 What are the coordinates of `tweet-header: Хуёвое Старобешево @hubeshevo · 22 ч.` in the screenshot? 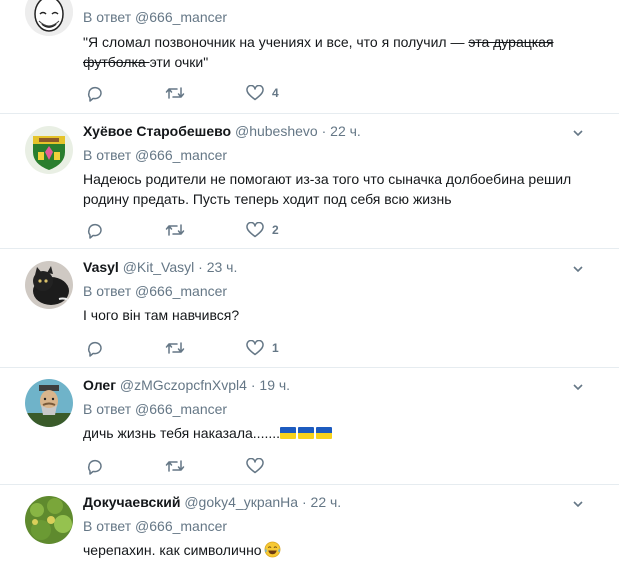 It's located at (222, 131).